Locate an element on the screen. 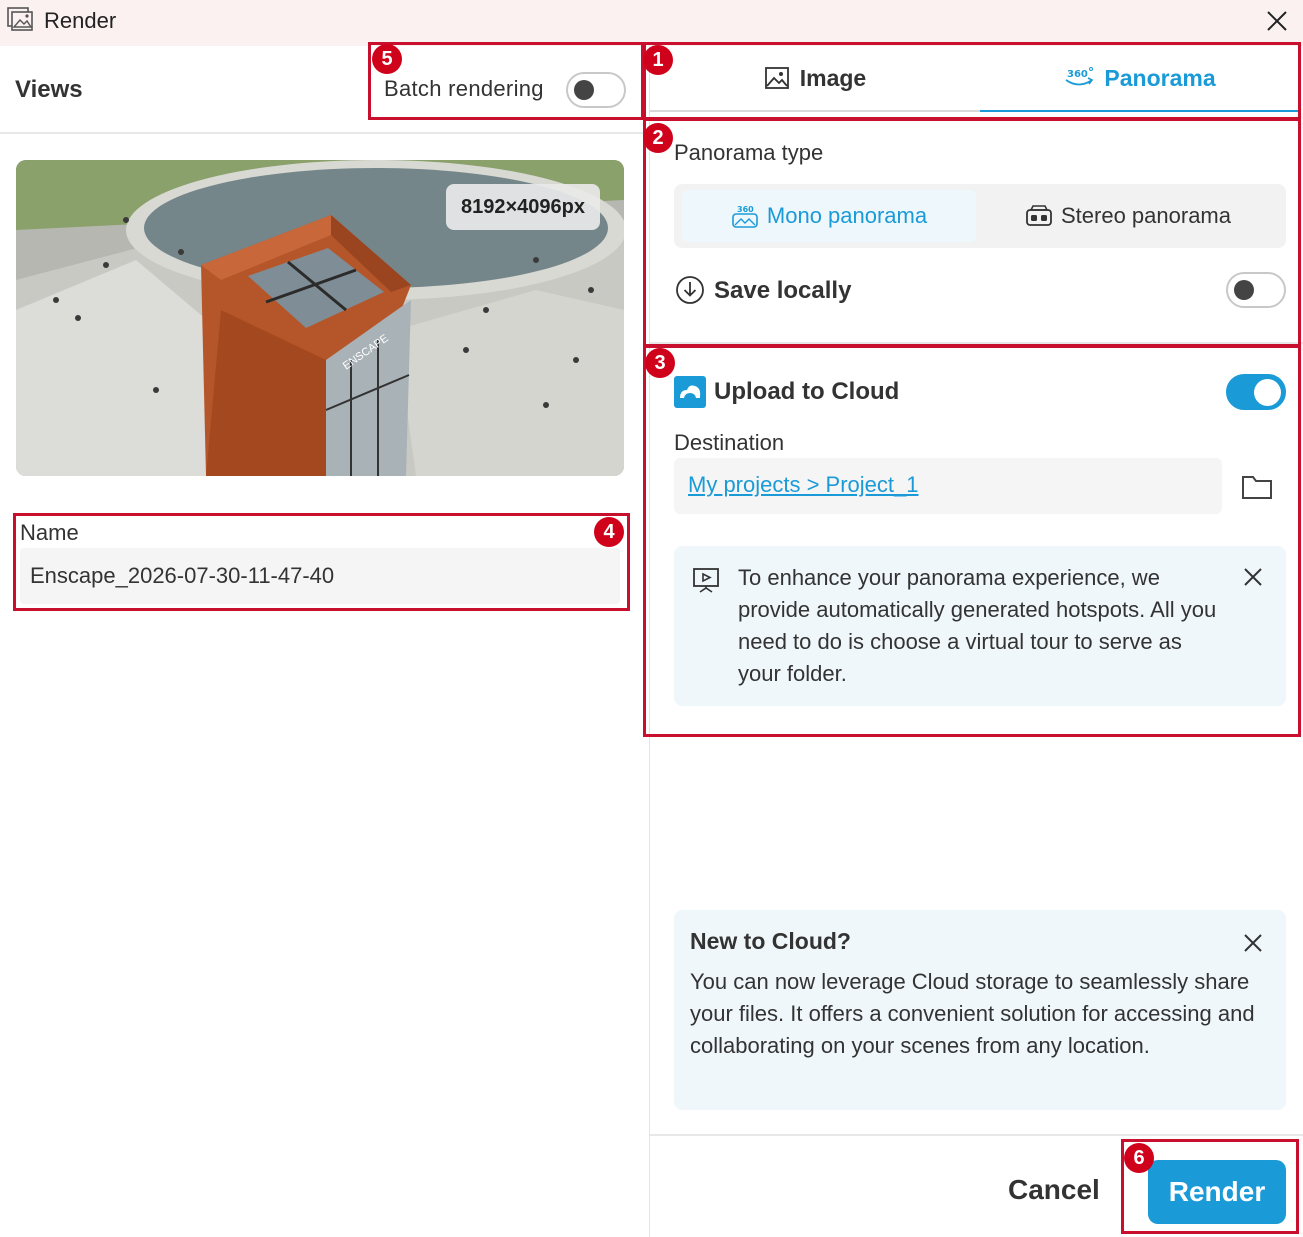 Image resolution: width=1303 pixels, height=1237 pixels. resolution-badge: 8192×4096px is located at coordinates (523, 207).